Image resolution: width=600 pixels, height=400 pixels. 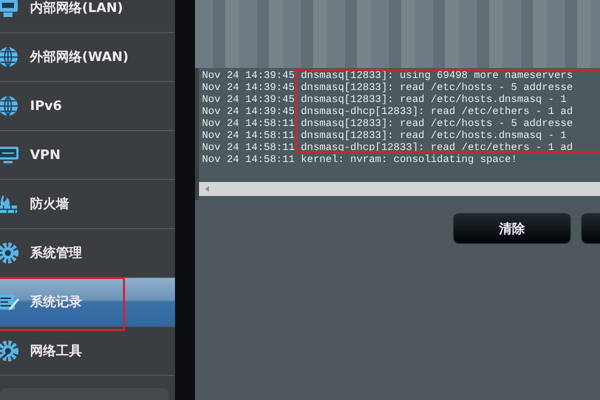 What do you see at coordinates (10, 204) in the screenshot?
I see `firewall-icon` at bounding box center [10, 204].